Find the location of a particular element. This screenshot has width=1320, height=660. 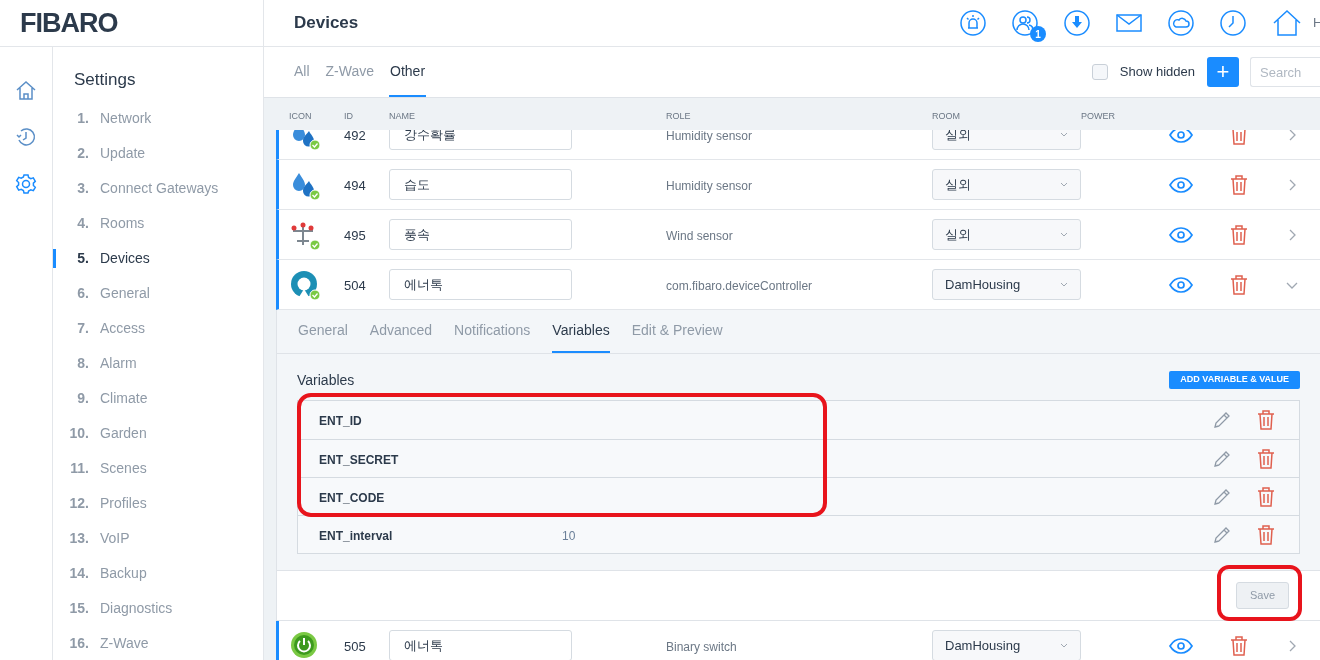

tab: Z-Wave is located at coordinates (350, 72).